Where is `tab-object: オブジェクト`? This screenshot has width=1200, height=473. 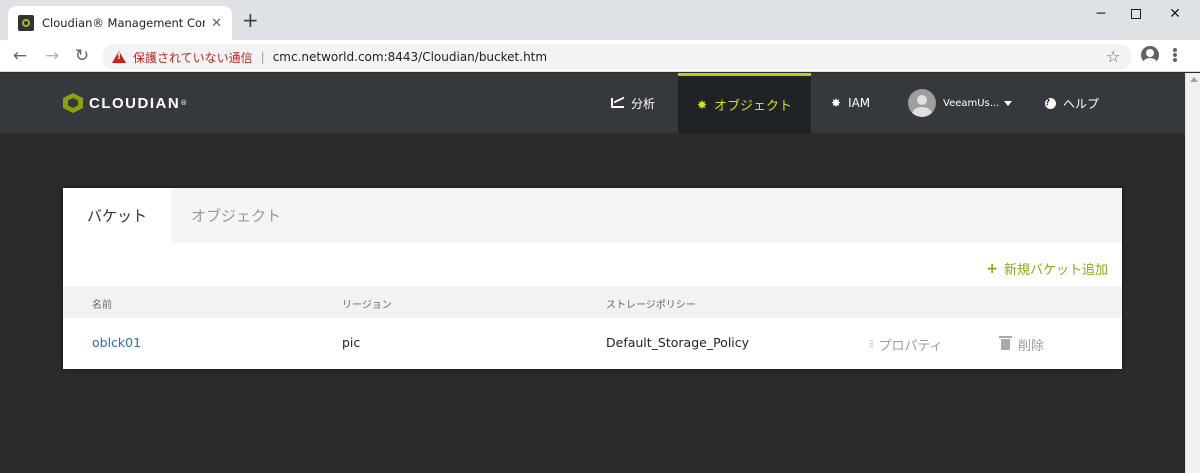
tab-object: オブジェクト is located at coordinates (236, 215).